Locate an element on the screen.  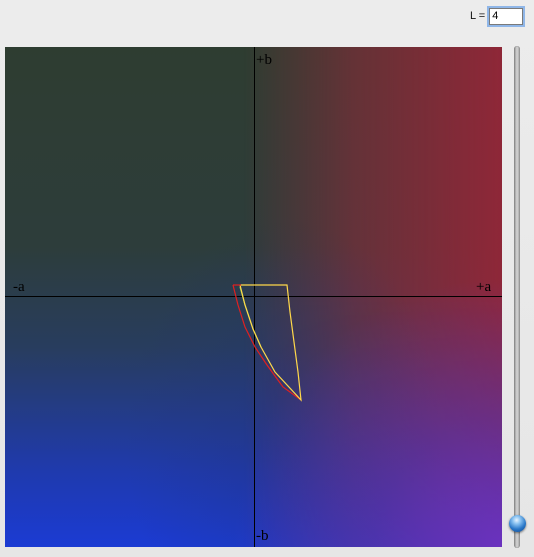
gamut-outline is located at coordinates (267, 343).